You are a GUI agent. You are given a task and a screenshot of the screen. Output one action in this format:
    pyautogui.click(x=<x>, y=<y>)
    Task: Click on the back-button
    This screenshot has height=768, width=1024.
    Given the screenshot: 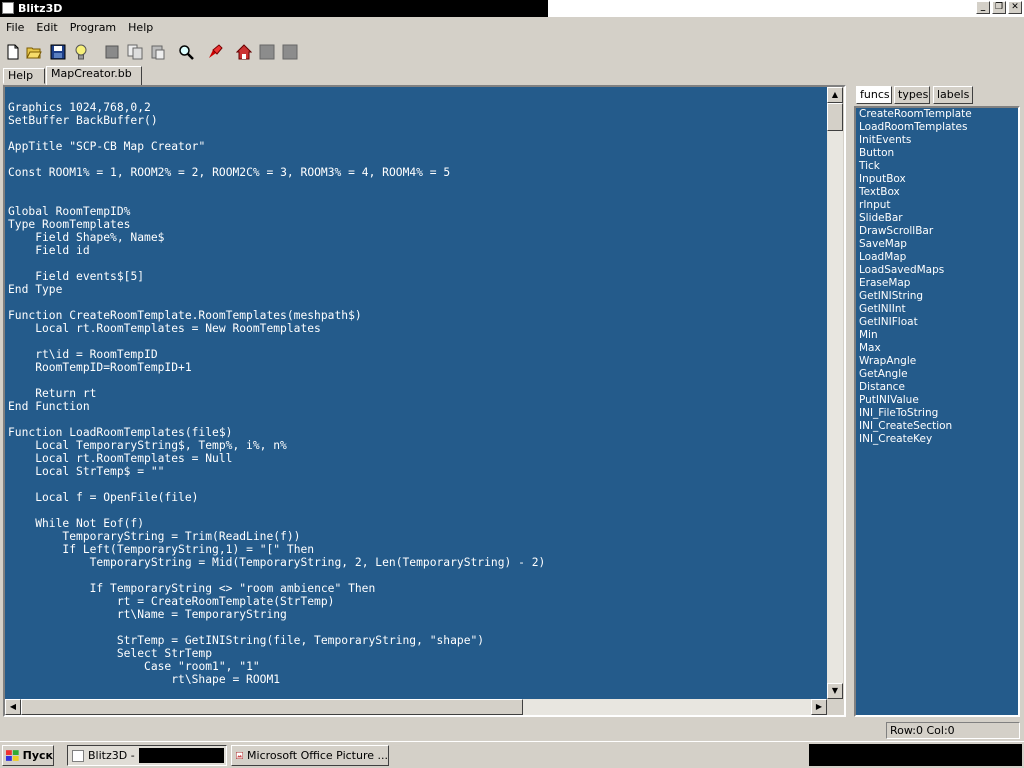 What is the action you would take?
    pyautogui.click(x=267, y=52)
    